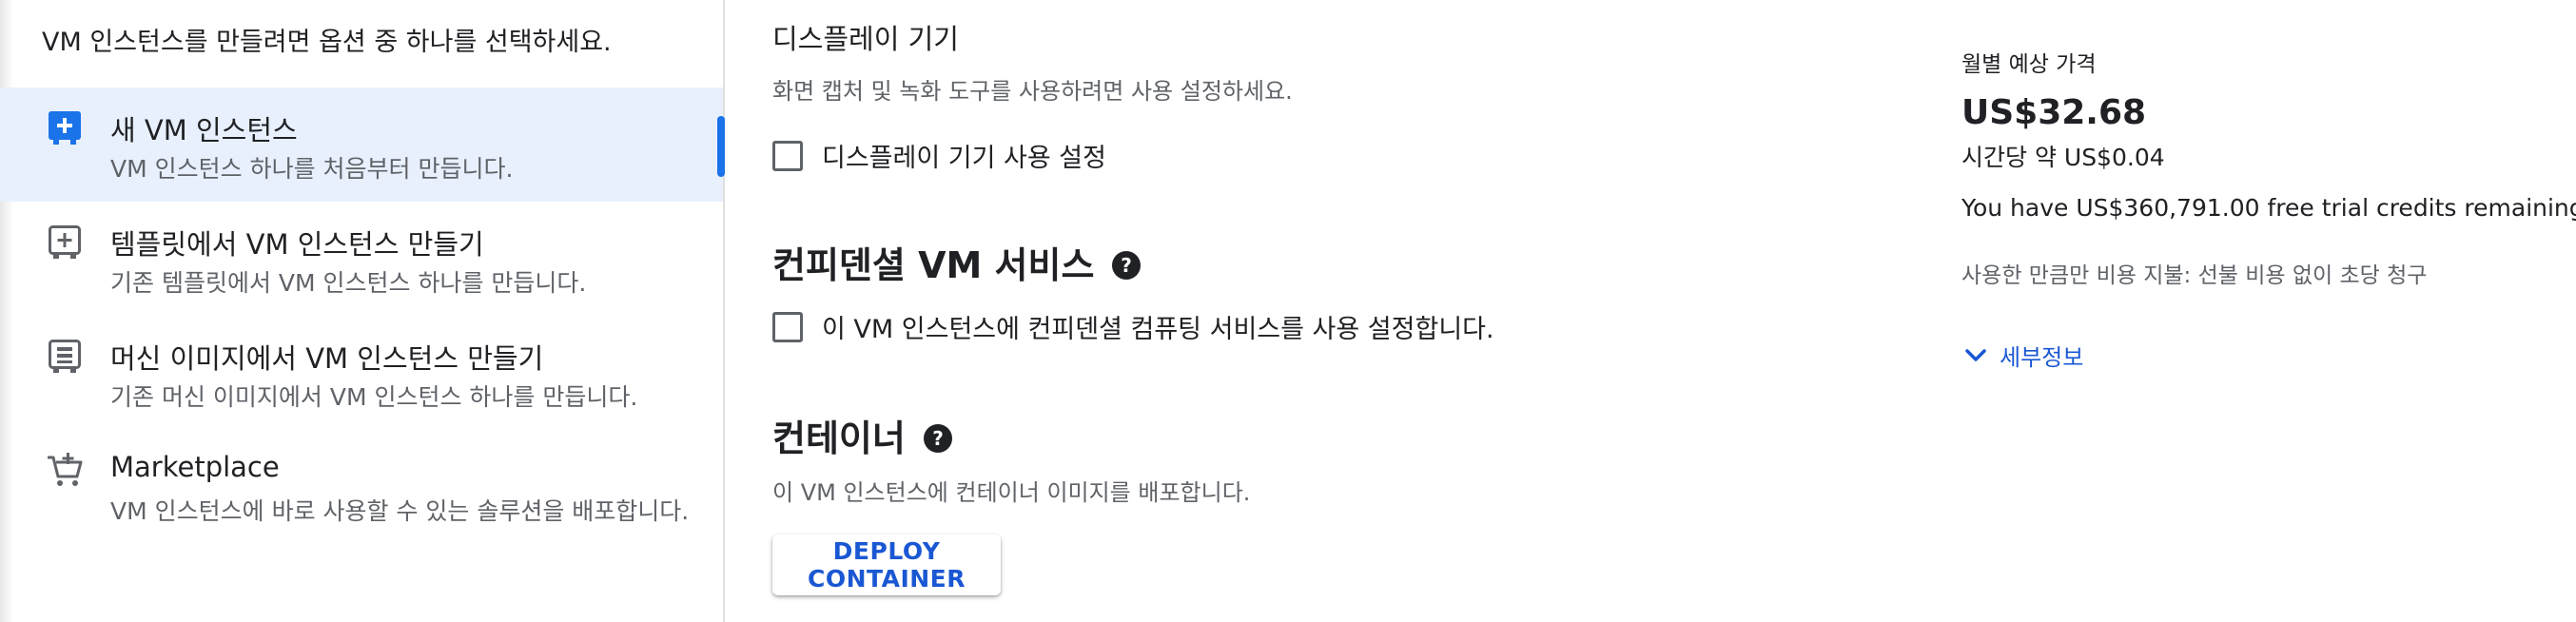 The width and height of the screenshot is (2576, 622). I want to click on confidential-vm-title: 컨피덴셜 VM 서비스 ?, so click(957, 262).